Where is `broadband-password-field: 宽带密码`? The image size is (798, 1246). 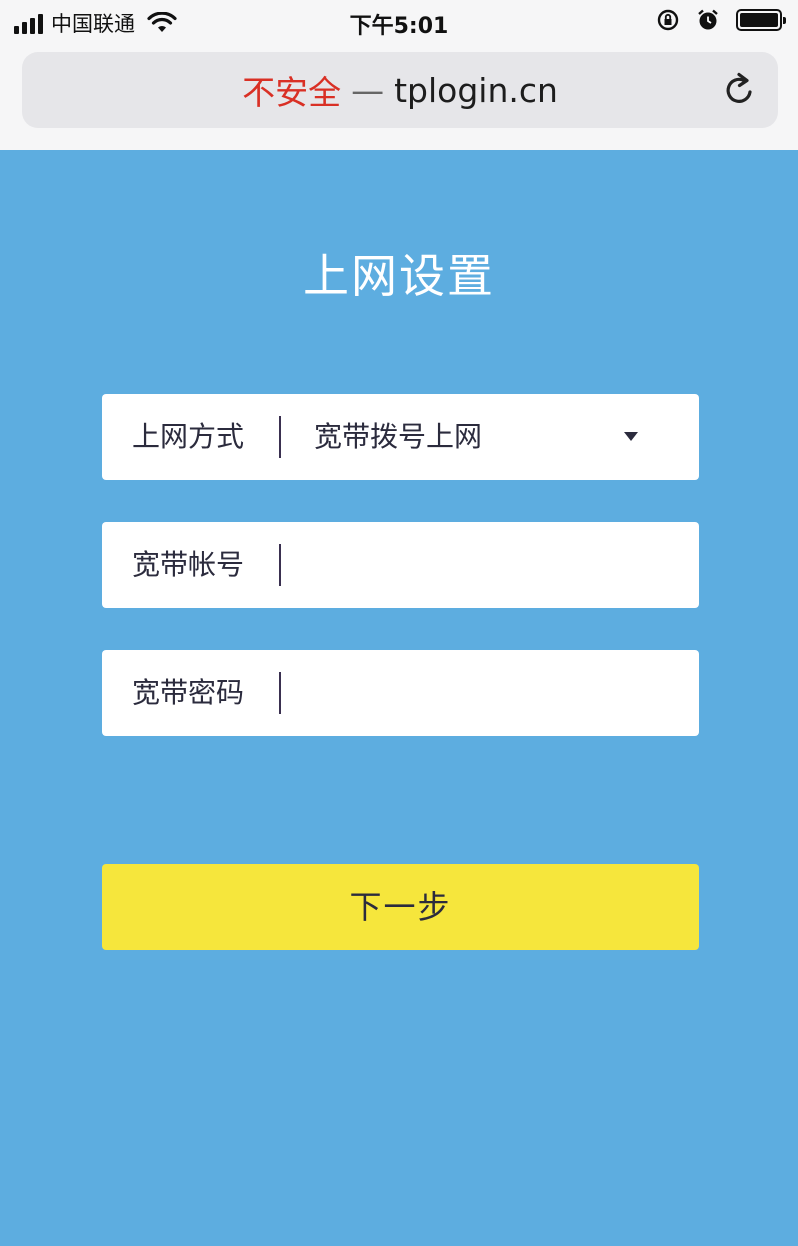
broadband-password-field: 宽带密码 is located at coordinates (400, 693).